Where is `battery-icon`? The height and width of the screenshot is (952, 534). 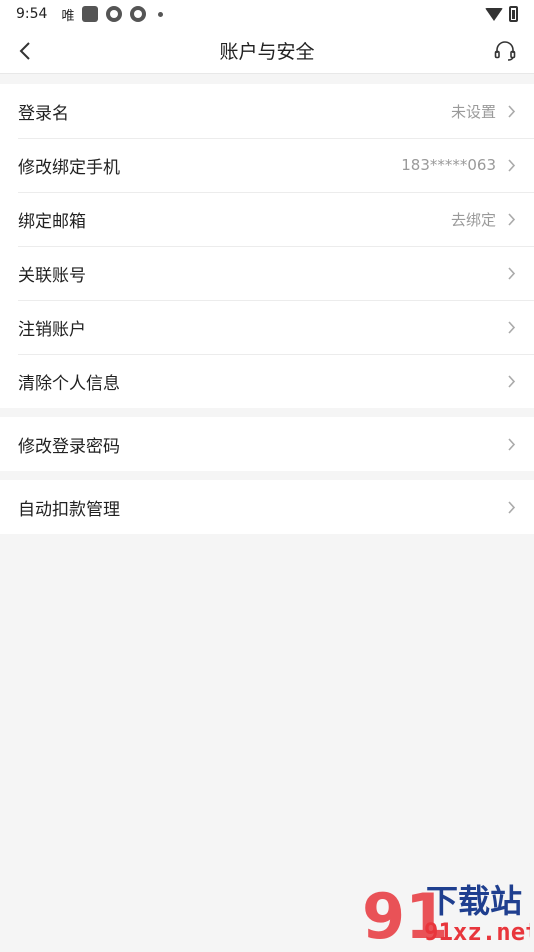 battery-icon is located at coordinates (513, 14).